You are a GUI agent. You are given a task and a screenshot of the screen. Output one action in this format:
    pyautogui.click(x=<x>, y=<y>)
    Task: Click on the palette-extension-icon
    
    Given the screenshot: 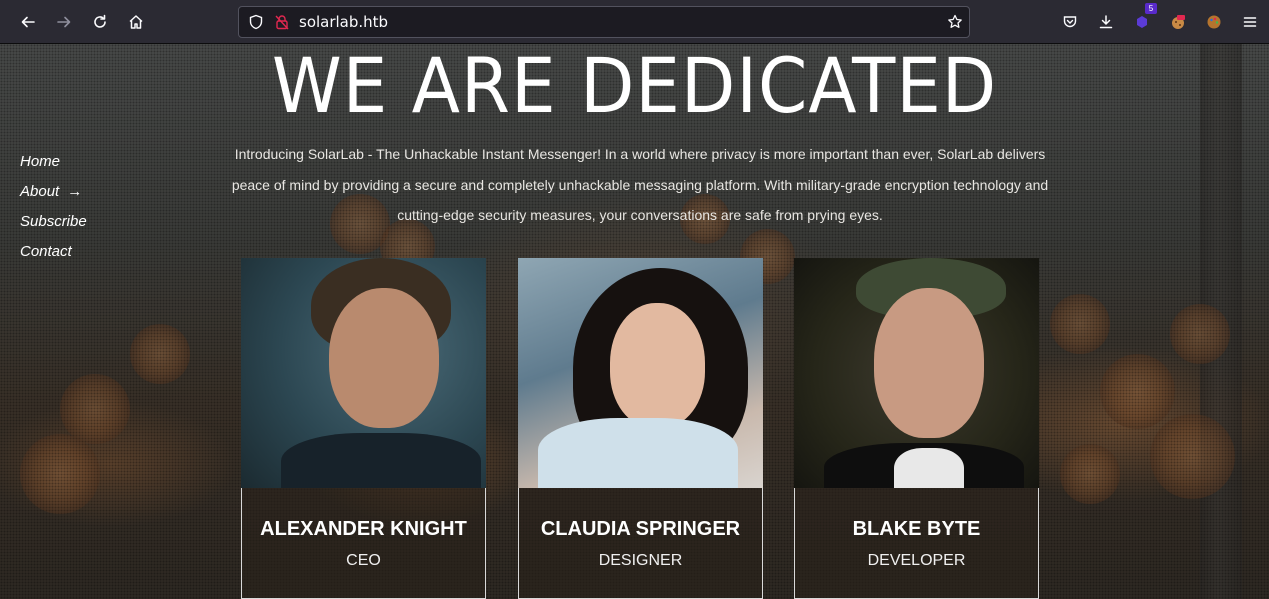 What is the action you would take?
    pyautogui.click(x=1214, y=22)
    